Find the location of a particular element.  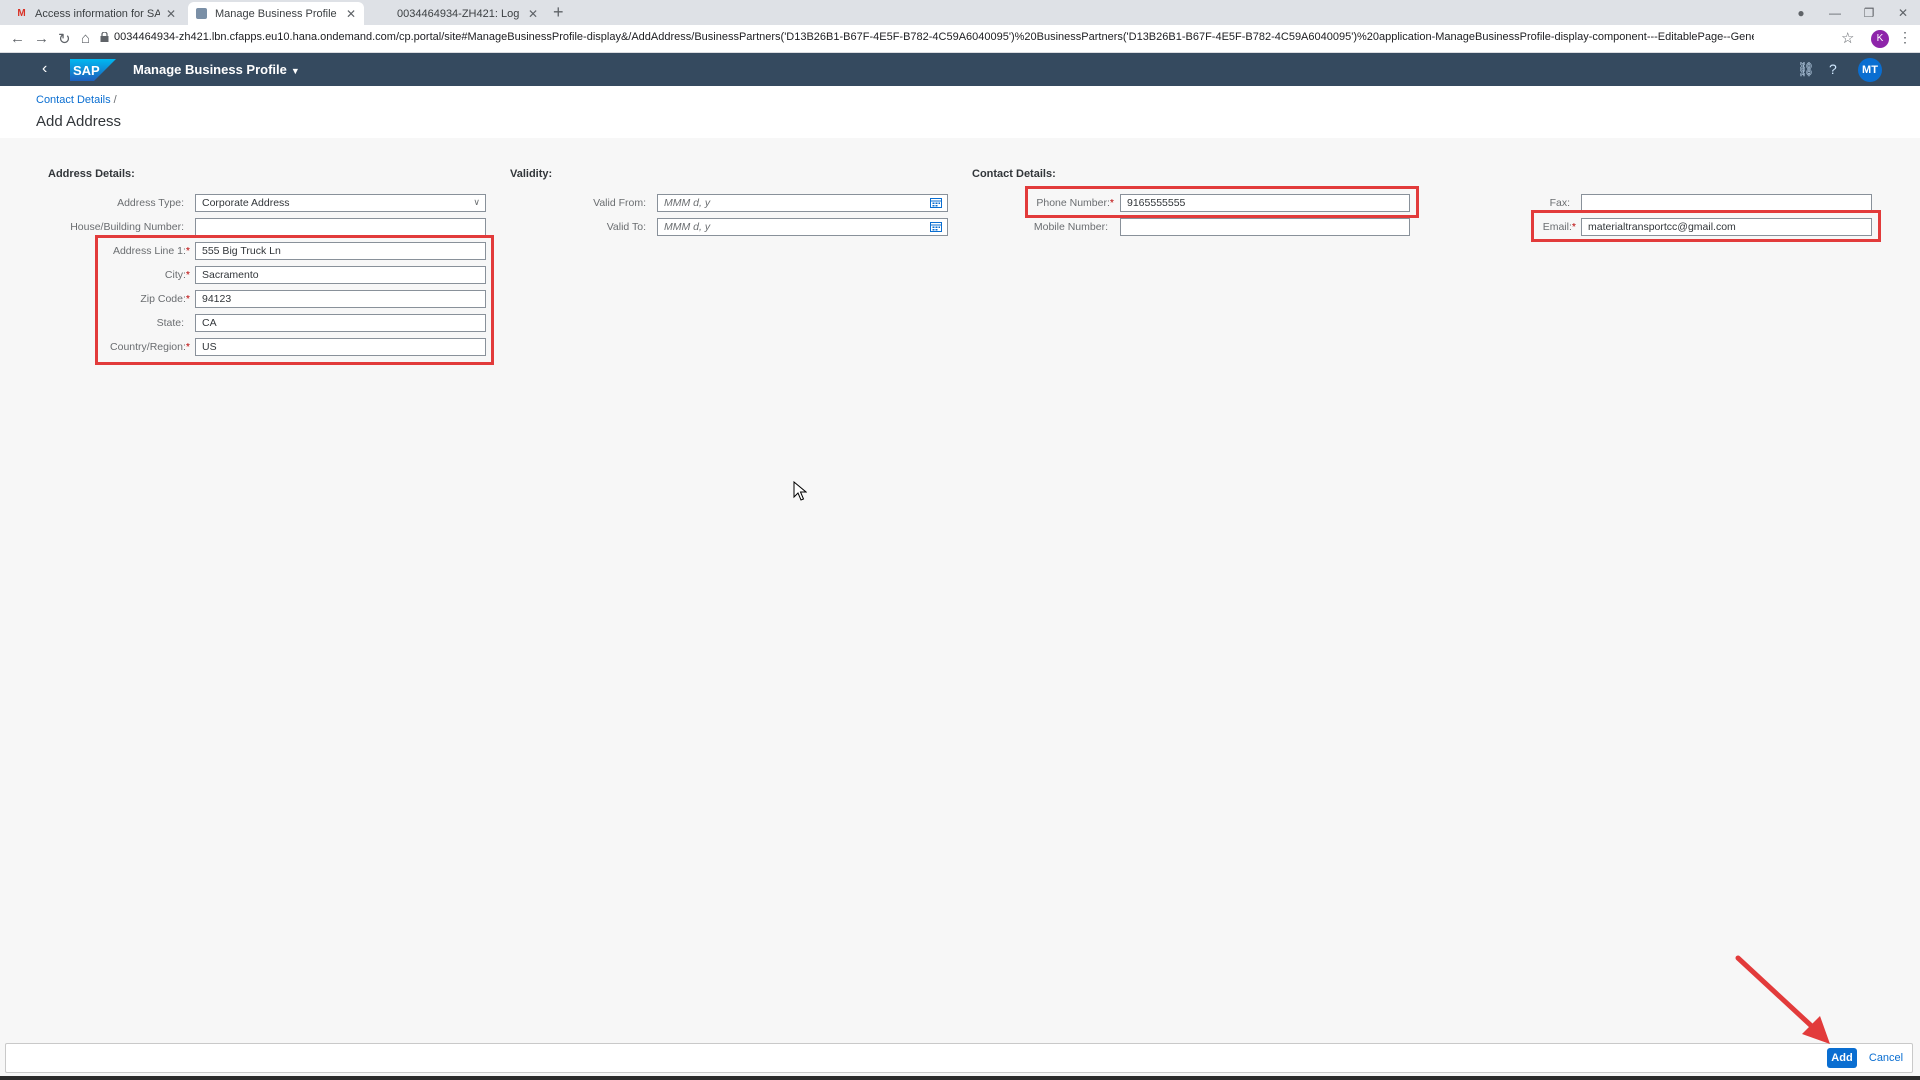

browser-tab-log-on: 0034464934-ZH421: Log On ✕ is located at coordinates (458, 13).